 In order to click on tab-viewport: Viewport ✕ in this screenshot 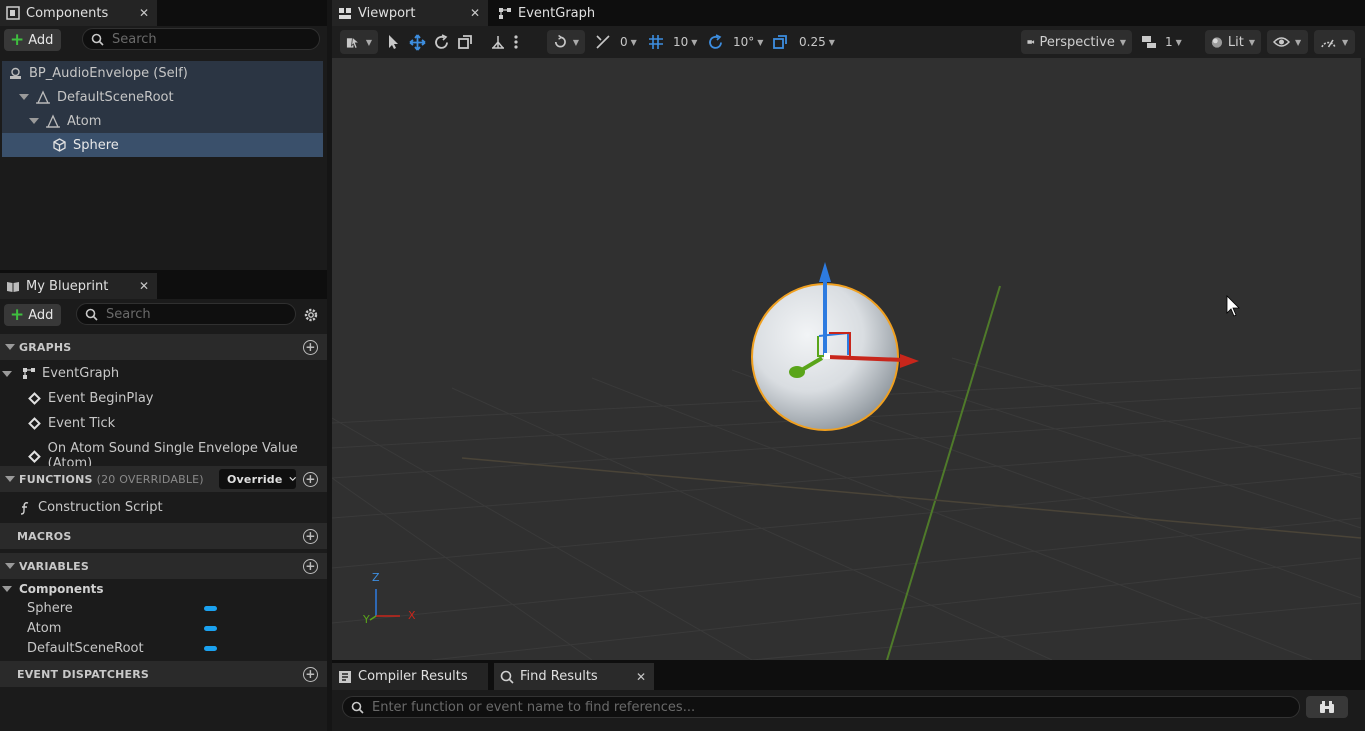, I will do `click(410, 13)`.